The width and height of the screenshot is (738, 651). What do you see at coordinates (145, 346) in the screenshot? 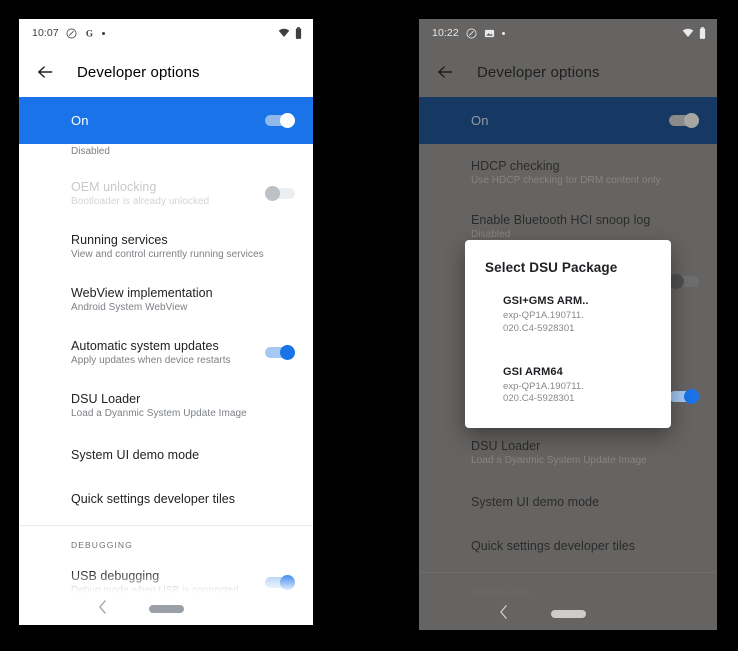
I see `row-title: Automatic system updates` at bounding box center [145, 346].